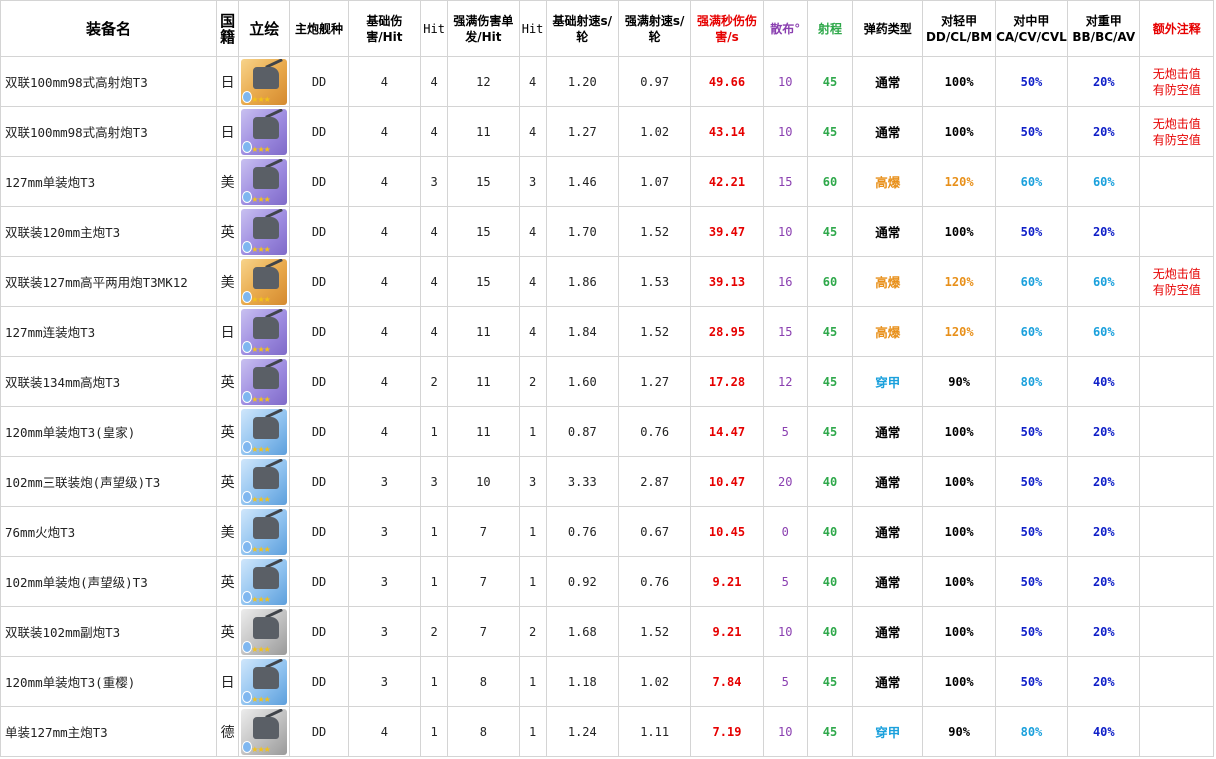 Image resolution: width=1216 pixels, height=759 pixels. I want to click on base-rate: 1.18, so click(582, 681).